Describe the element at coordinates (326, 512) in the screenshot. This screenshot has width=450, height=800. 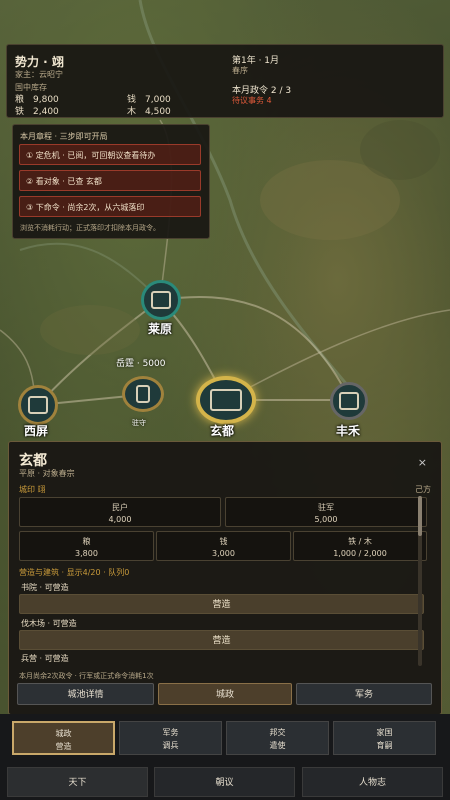
I see `stat-garrison: 驻军 5,000` at that location.